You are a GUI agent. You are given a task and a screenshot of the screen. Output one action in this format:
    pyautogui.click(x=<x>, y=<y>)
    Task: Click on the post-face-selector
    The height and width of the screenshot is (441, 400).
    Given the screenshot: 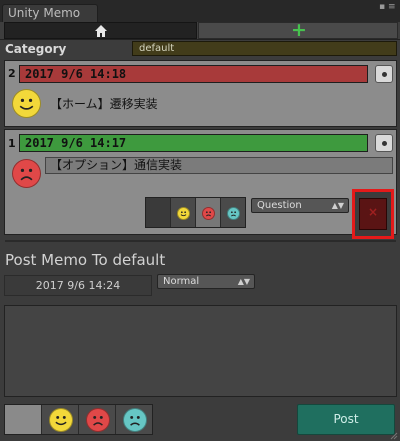 What is the action you would take?
    pyautogui.click(x=78, y=419)
    